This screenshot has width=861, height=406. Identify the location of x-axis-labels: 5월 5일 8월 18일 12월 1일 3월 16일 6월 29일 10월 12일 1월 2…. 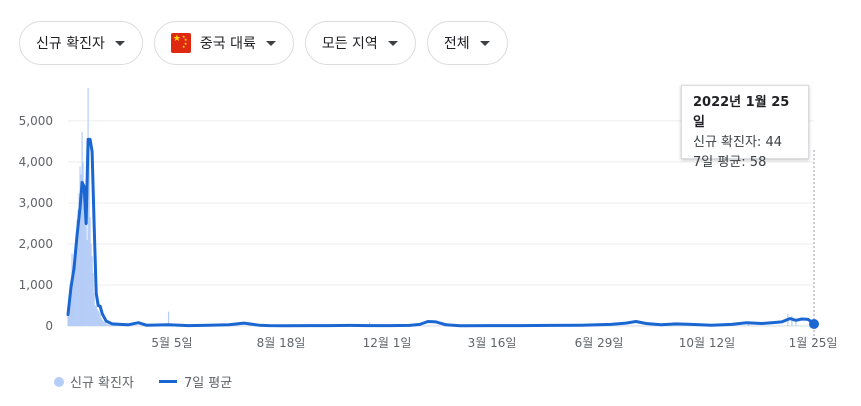
(494, 343).